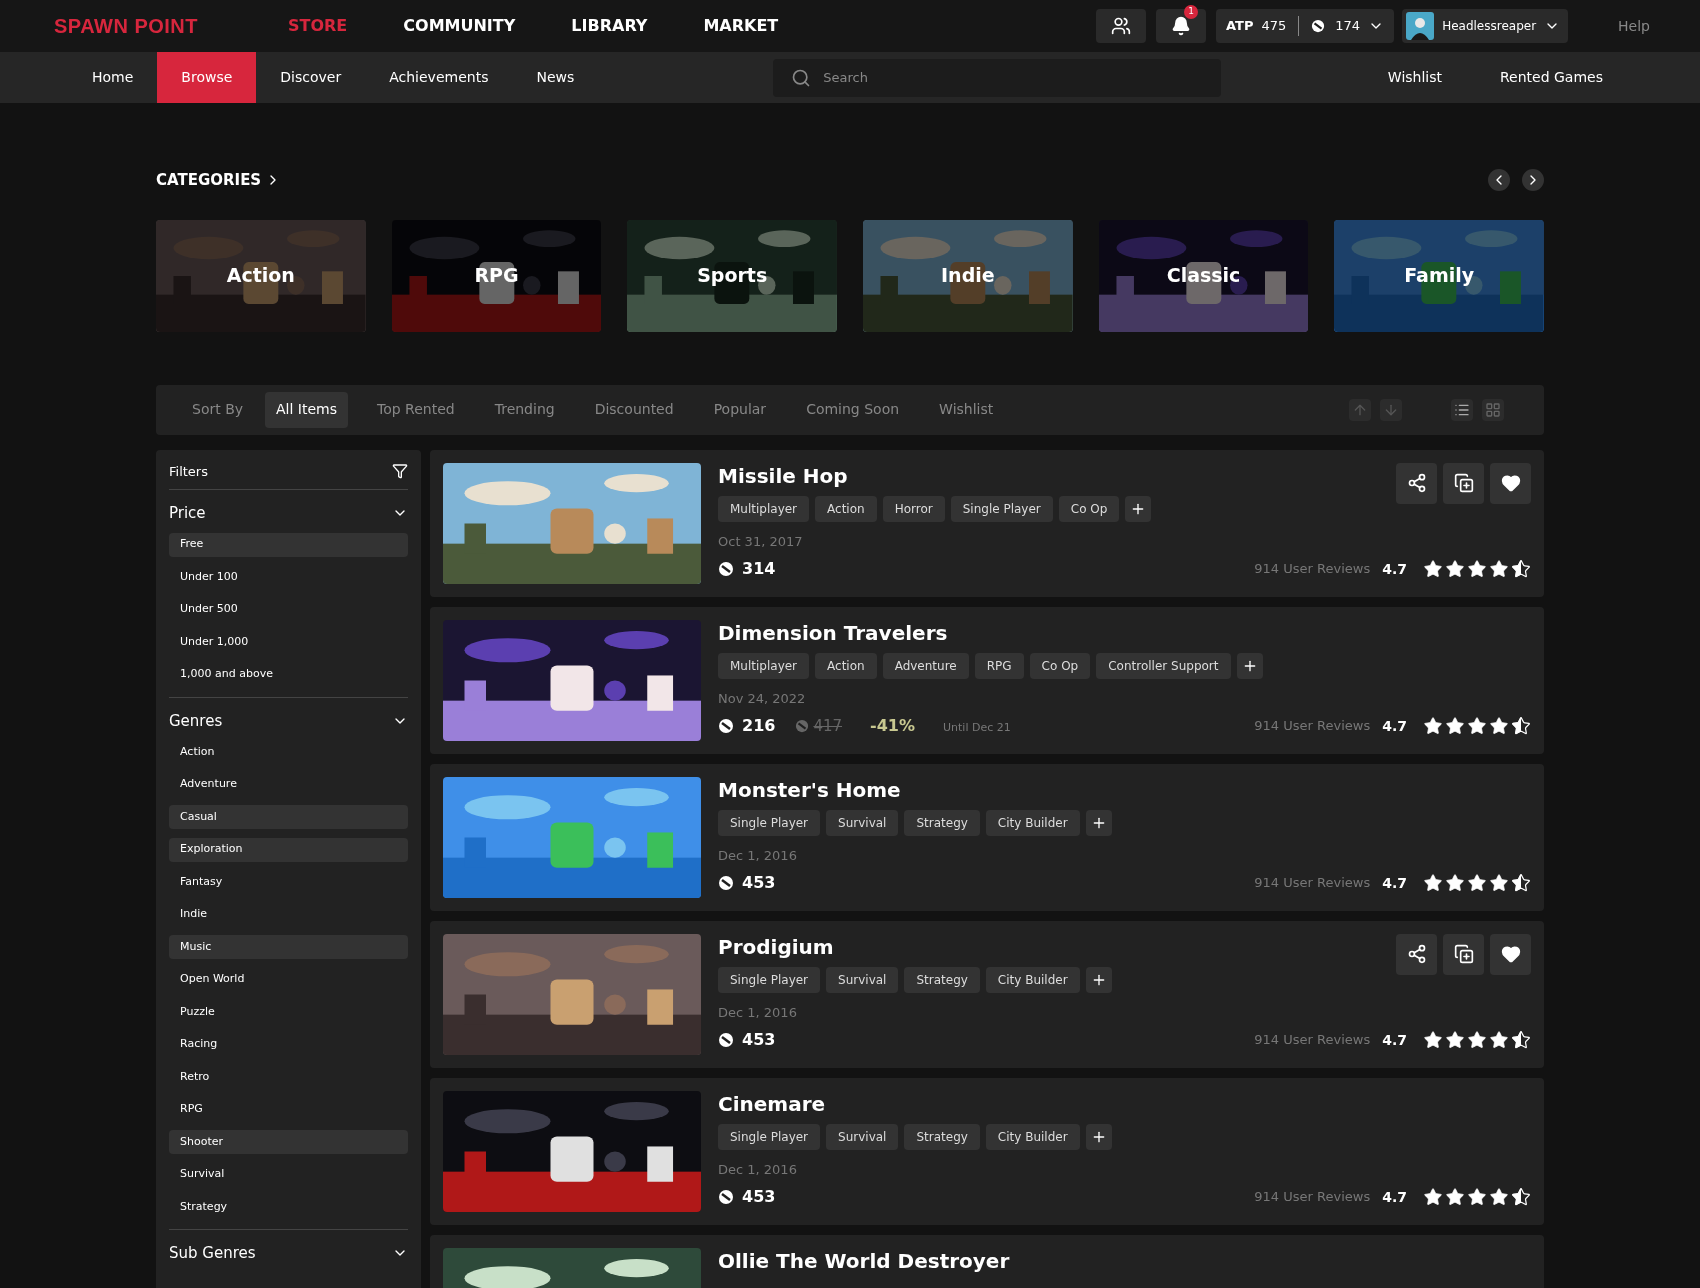  What do you see at coordinates (966, 409) in the screenshot?
I see `sort-tab: Wishlist` at bounding box center [966, 409].